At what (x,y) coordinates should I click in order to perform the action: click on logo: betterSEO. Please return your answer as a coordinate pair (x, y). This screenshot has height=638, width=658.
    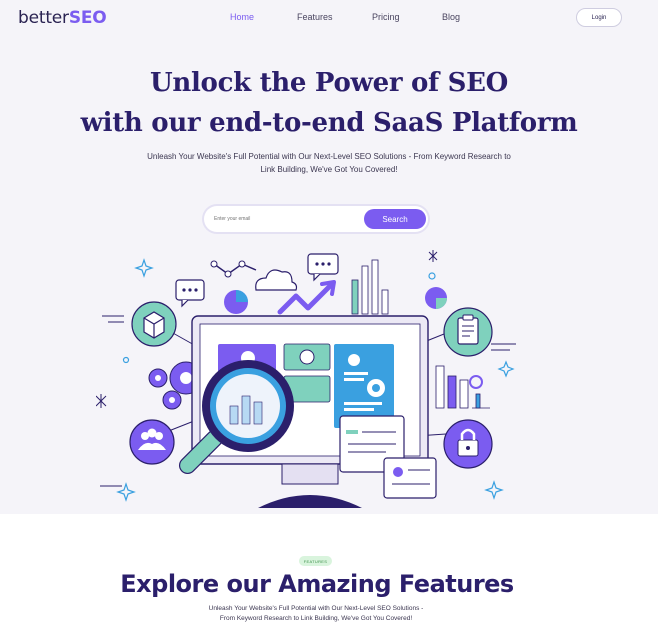
    Looking at the image, I should click on (62, 18).